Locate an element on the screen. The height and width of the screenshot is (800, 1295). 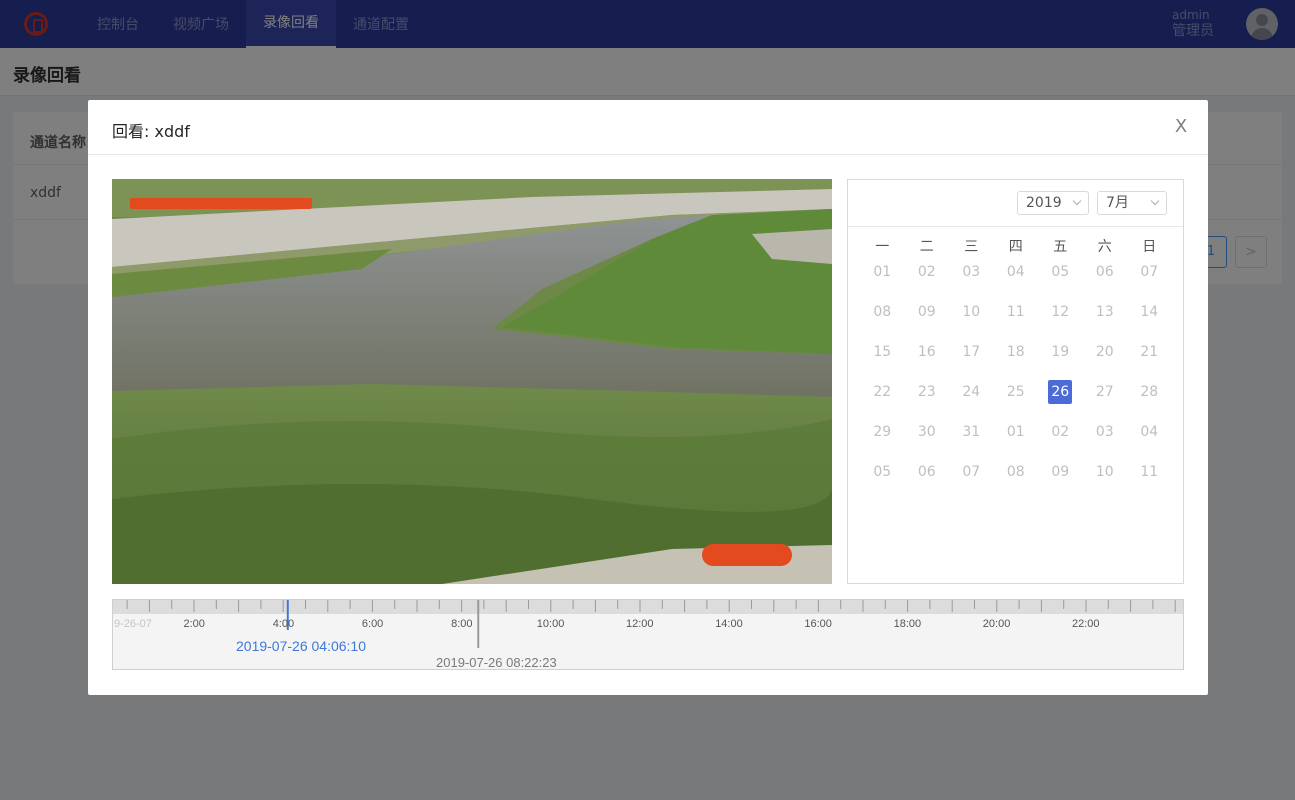
calendar-week-row: 22 23 24 25 26 27 28 is located at coordinates (1016, 400).